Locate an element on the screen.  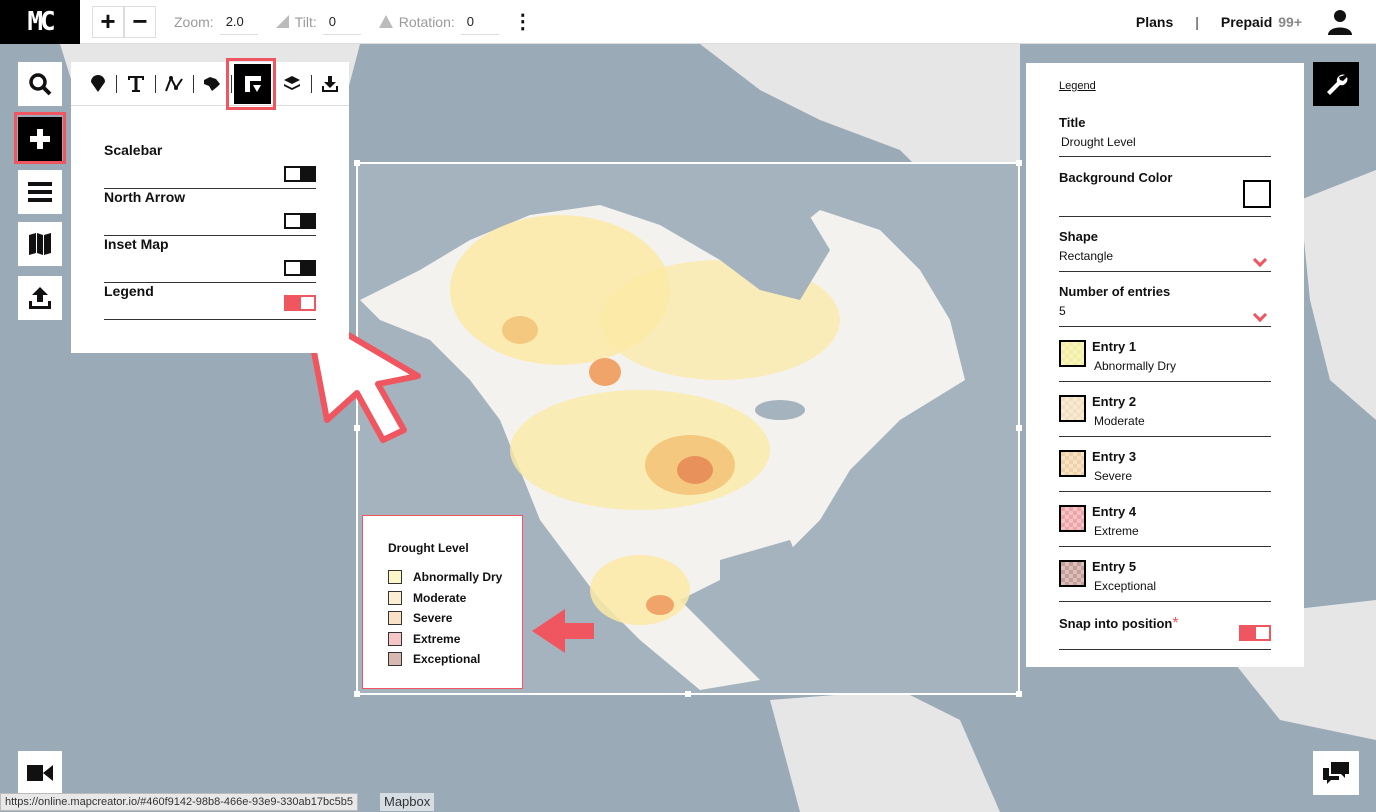
legend-title: Drought Level is located at coordinates (428, 548).